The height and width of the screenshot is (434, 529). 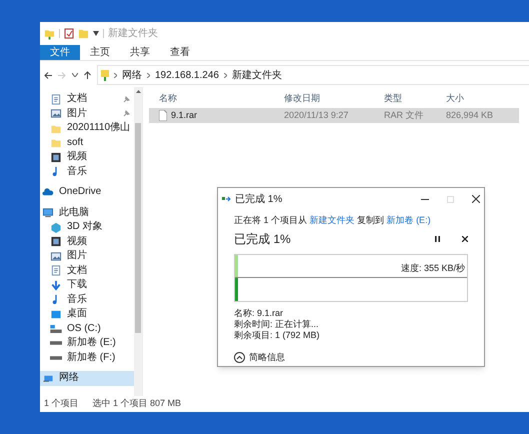 I want to click on column-header: 类型, so click(x=415, y=99).